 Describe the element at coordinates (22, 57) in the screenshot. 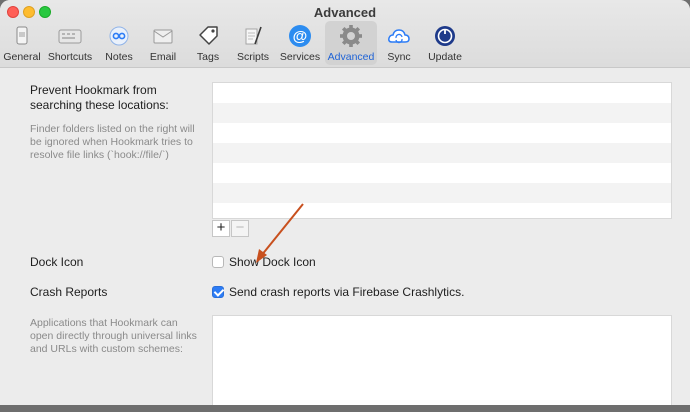

I see `tab-general-label: General` at that location.